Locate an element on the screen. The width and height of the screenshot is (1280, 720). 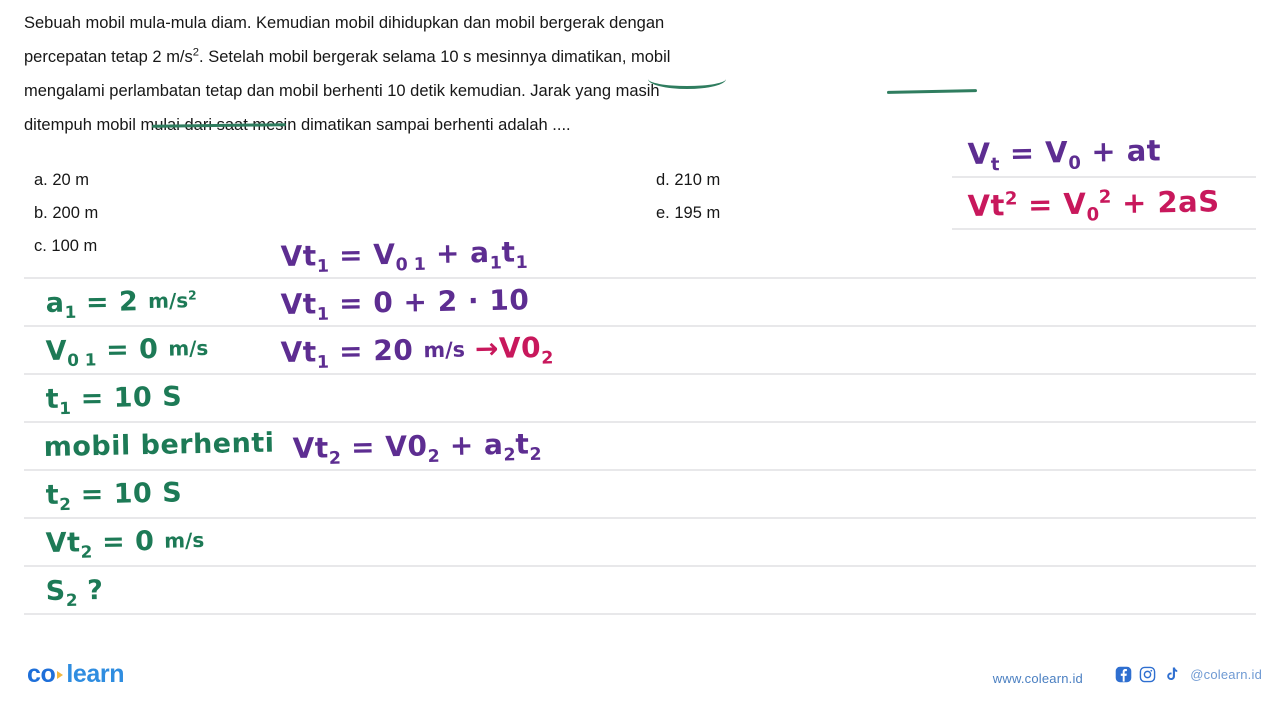
note-eq1-sub2: 0 1 is located at coordinates (411, 265).